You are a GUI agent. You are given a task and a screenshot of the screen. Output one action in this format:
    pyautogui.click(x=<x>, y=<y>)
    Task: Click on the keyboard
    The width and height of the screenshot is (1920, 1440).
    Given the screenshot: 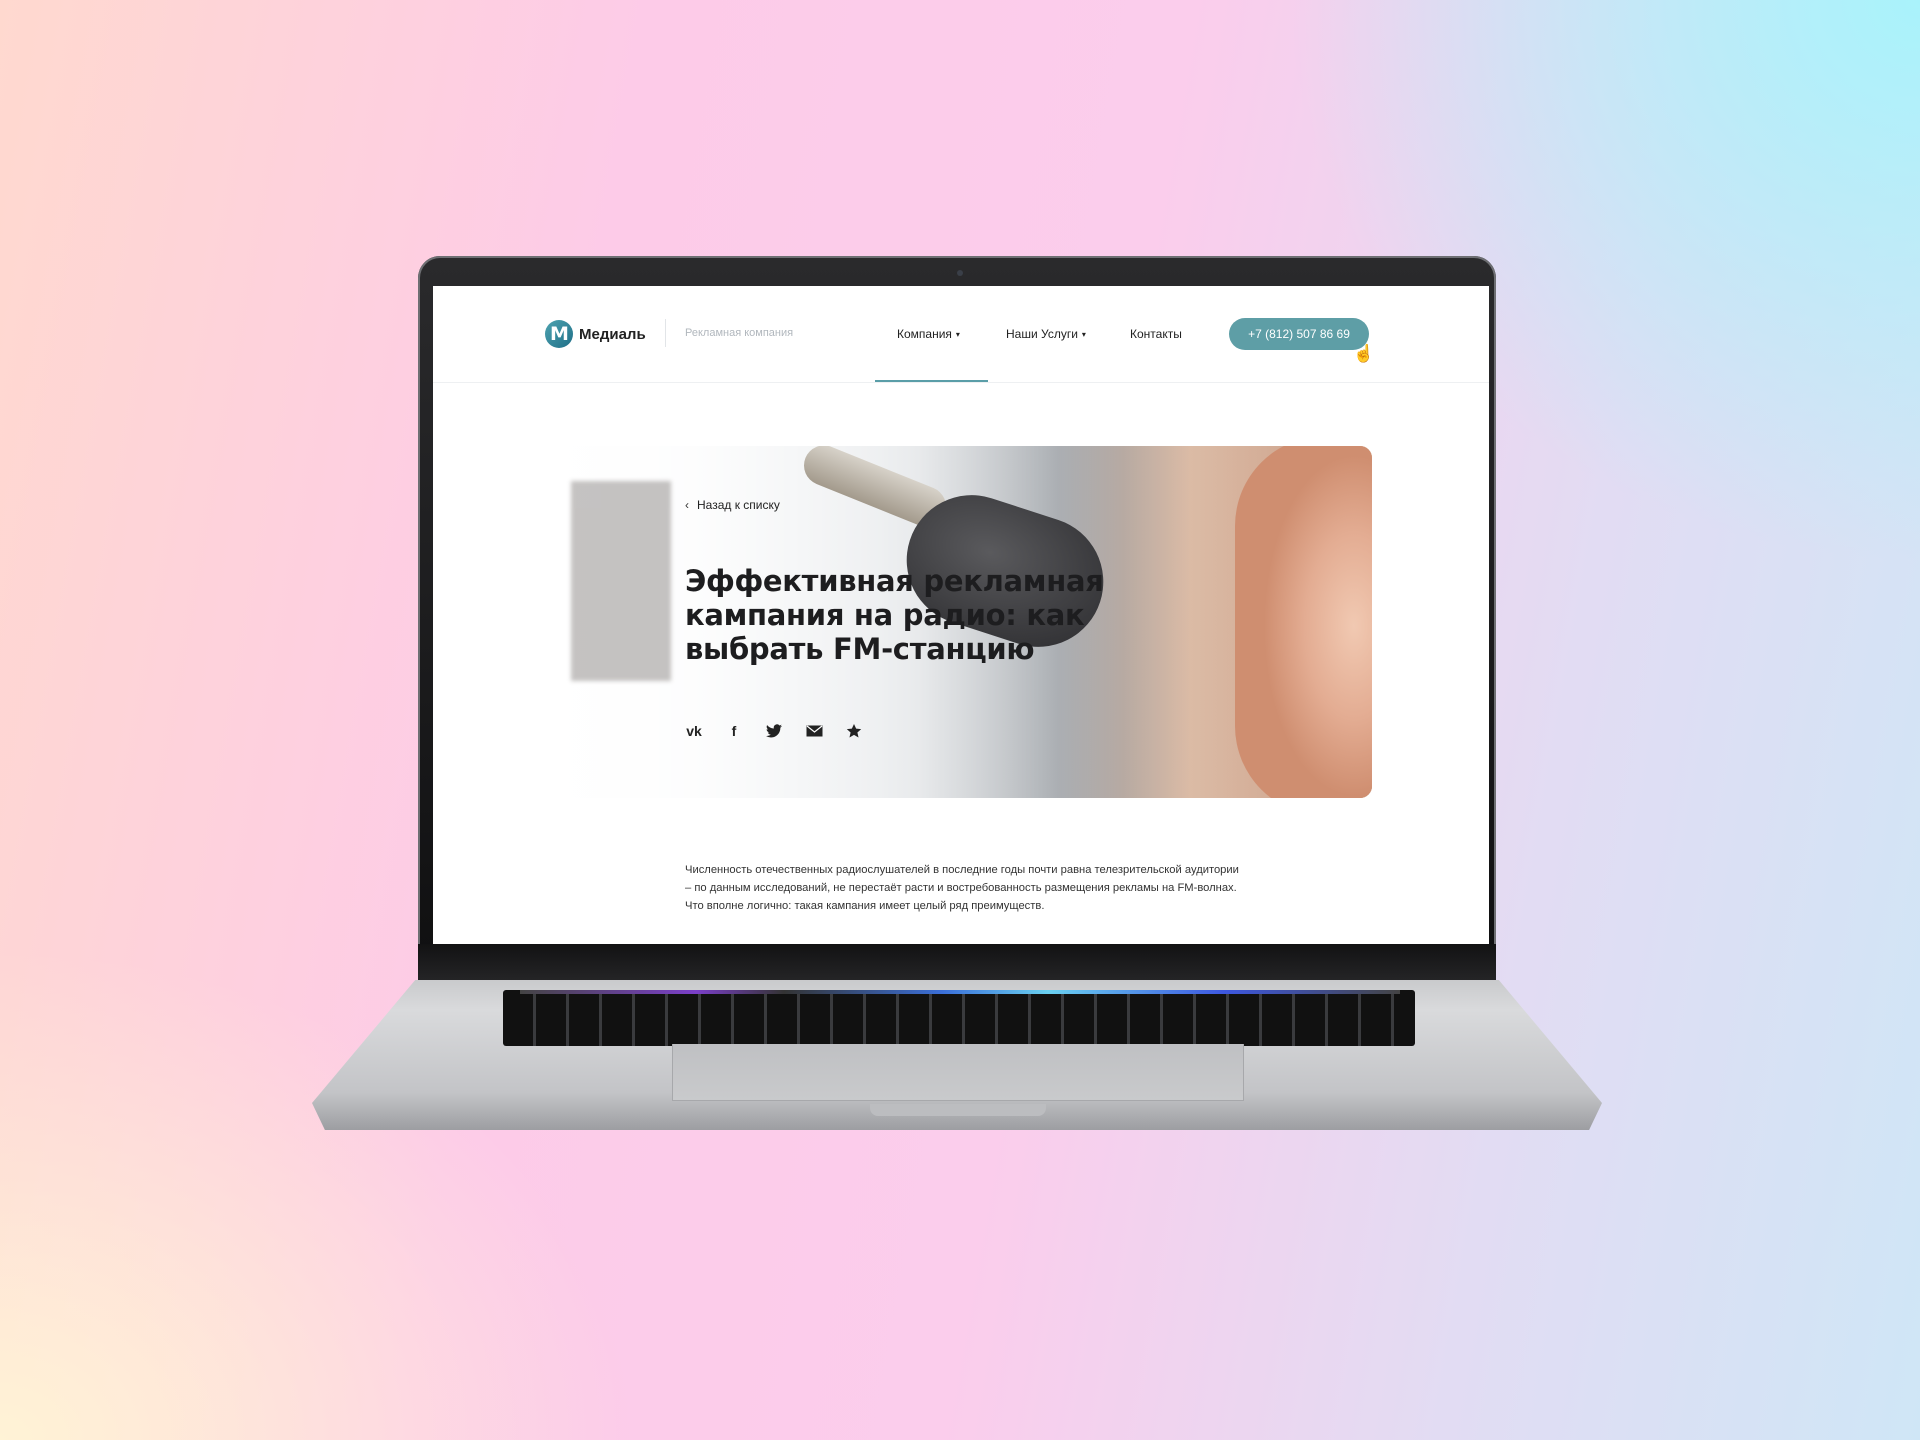 What is the action you would take?
    pyautogui.click(x=959, y=1018)
    